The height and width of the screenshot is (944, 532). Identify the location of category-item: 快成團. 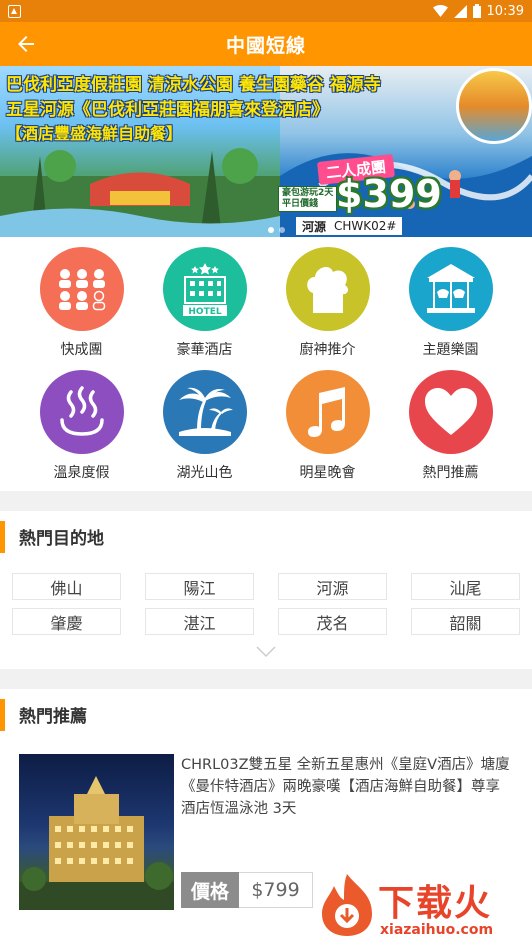
(81, 304).